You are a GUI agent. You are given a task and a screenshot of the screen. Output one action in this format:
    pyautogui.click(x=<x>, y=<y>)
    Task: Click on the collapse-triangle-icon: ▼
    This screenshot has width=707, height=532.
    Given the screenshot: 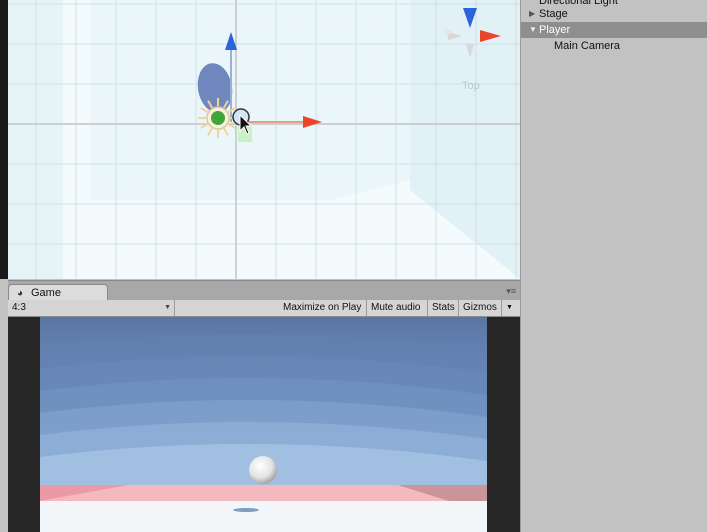 What is the action you would take?
    pyautogui.click(x=533, y=30)
    